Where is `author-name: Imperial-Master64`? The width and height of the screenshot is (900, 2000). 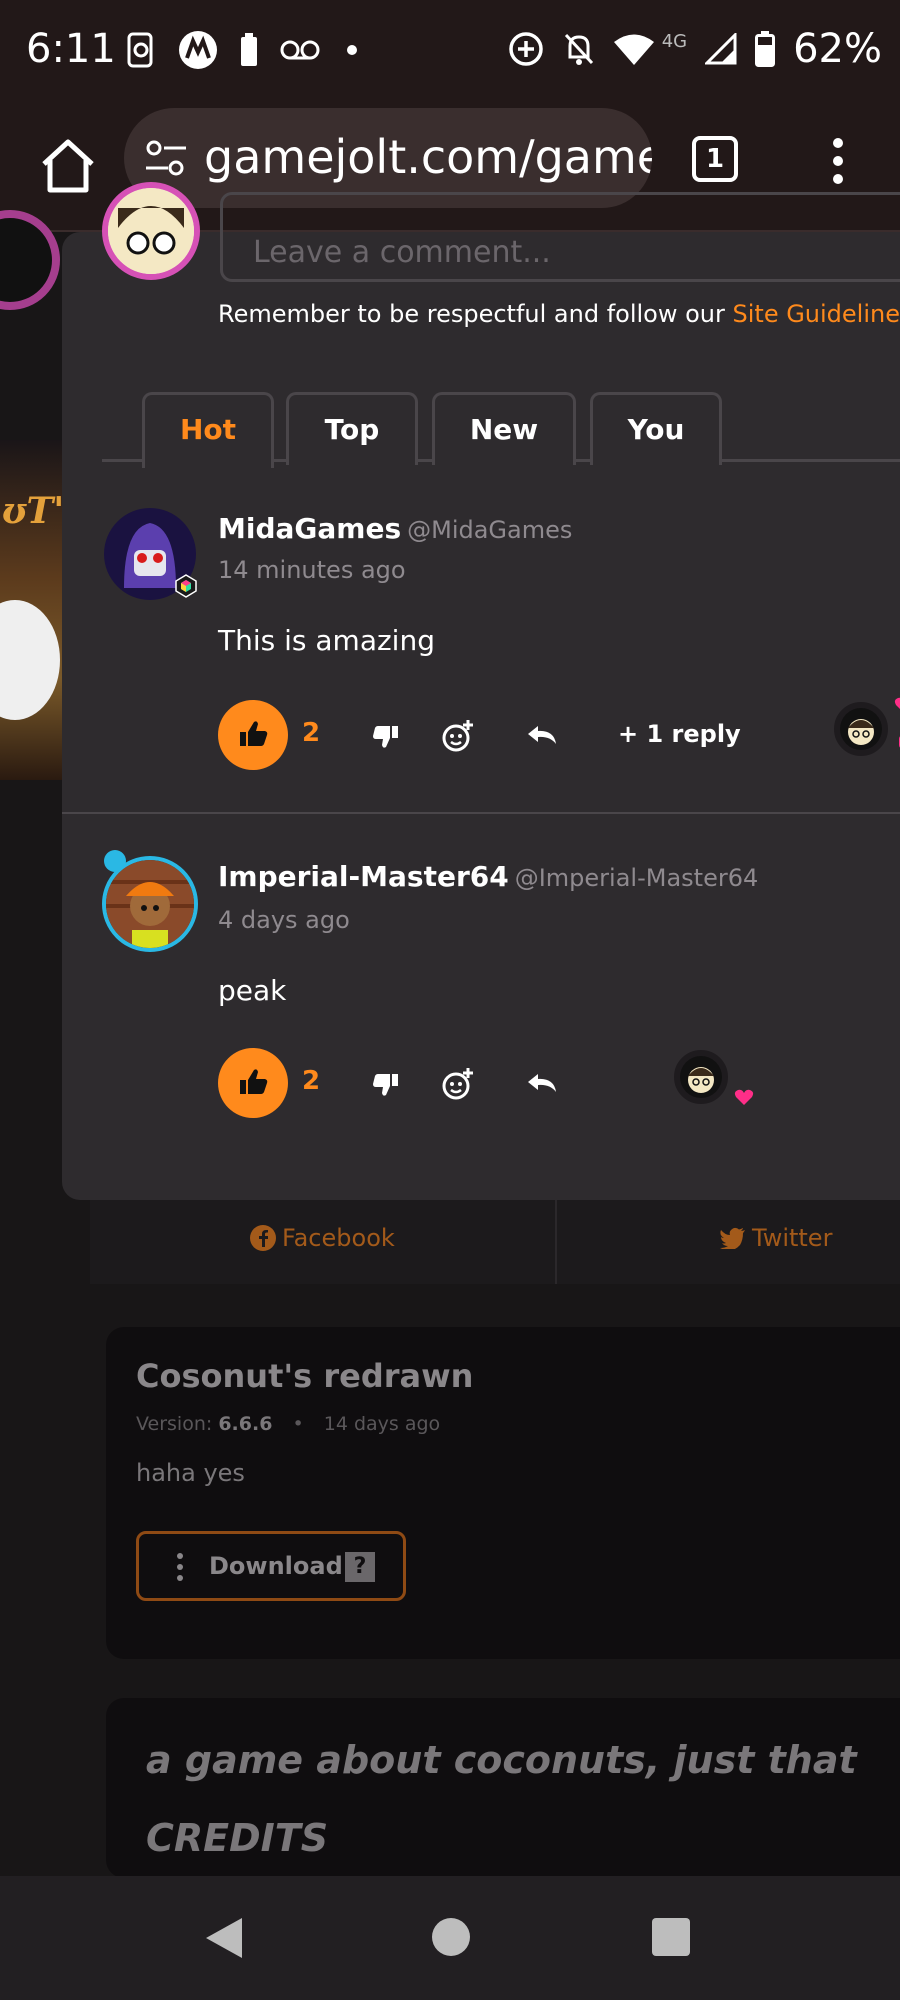
author-name: Imperial-Master64 is located at coordinates (363, 876).